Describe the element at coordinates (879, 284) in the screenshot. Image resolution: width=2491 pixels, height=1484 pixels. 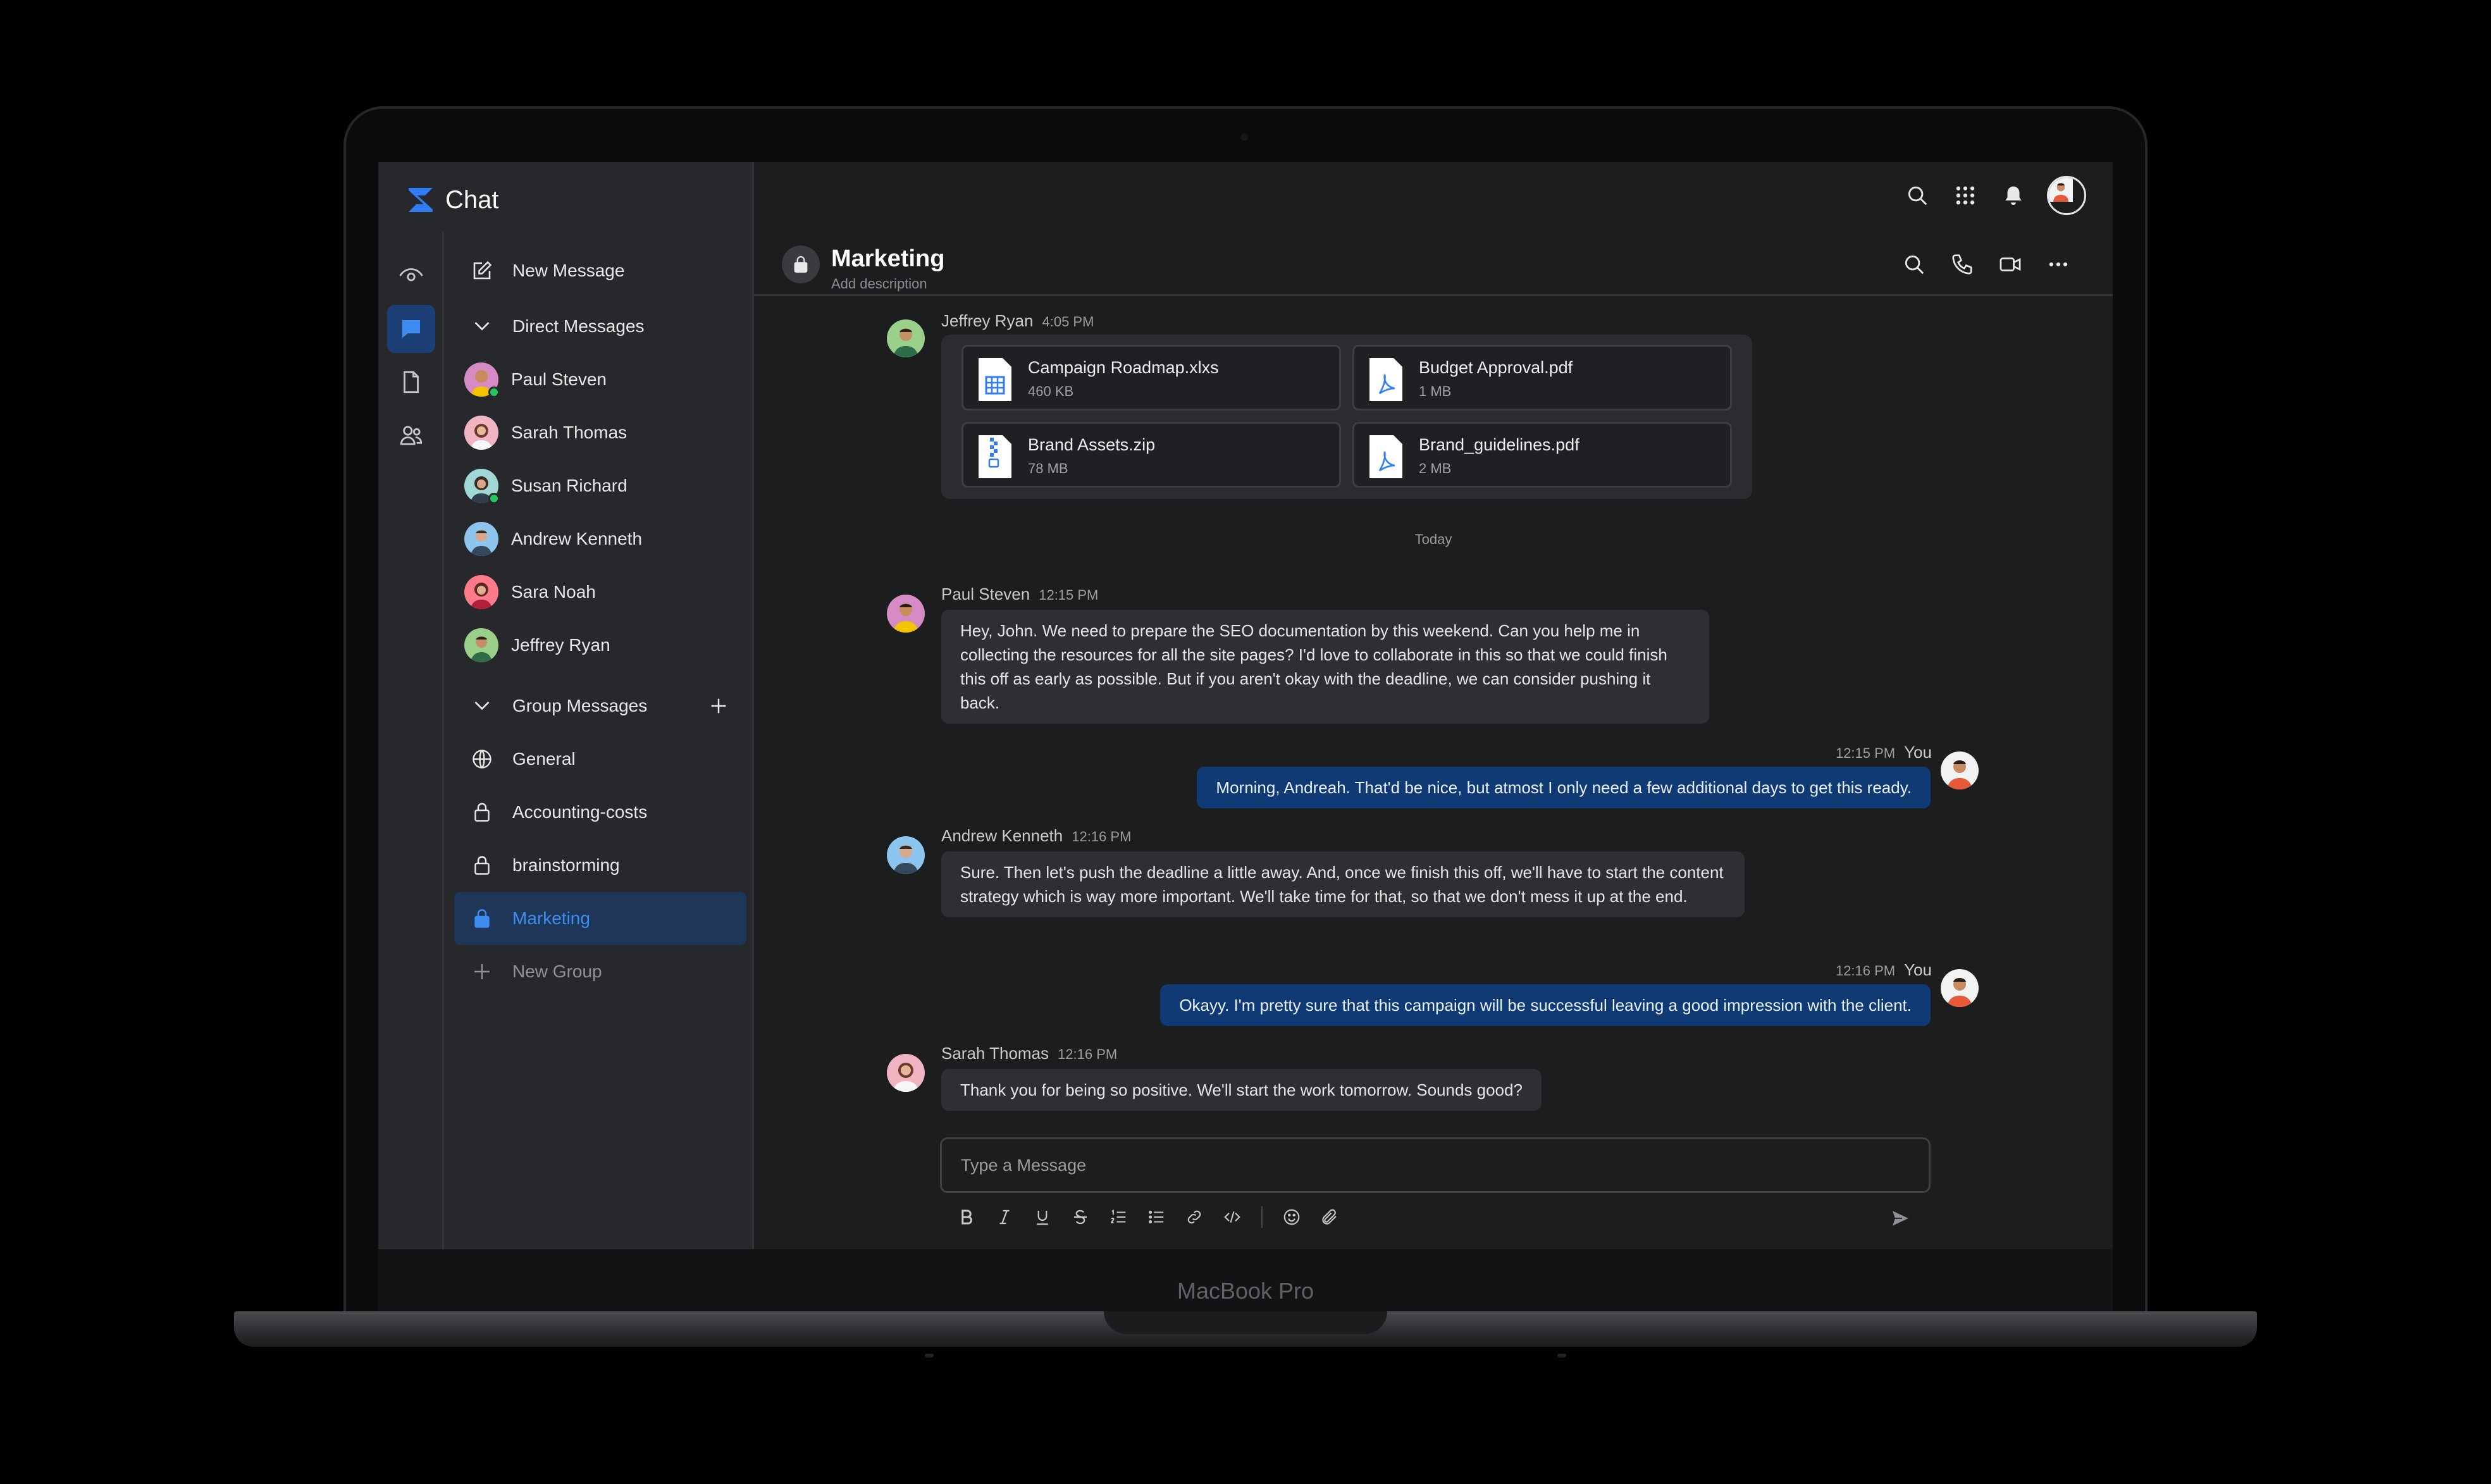
I see `add-description-link: Add description` at that location.